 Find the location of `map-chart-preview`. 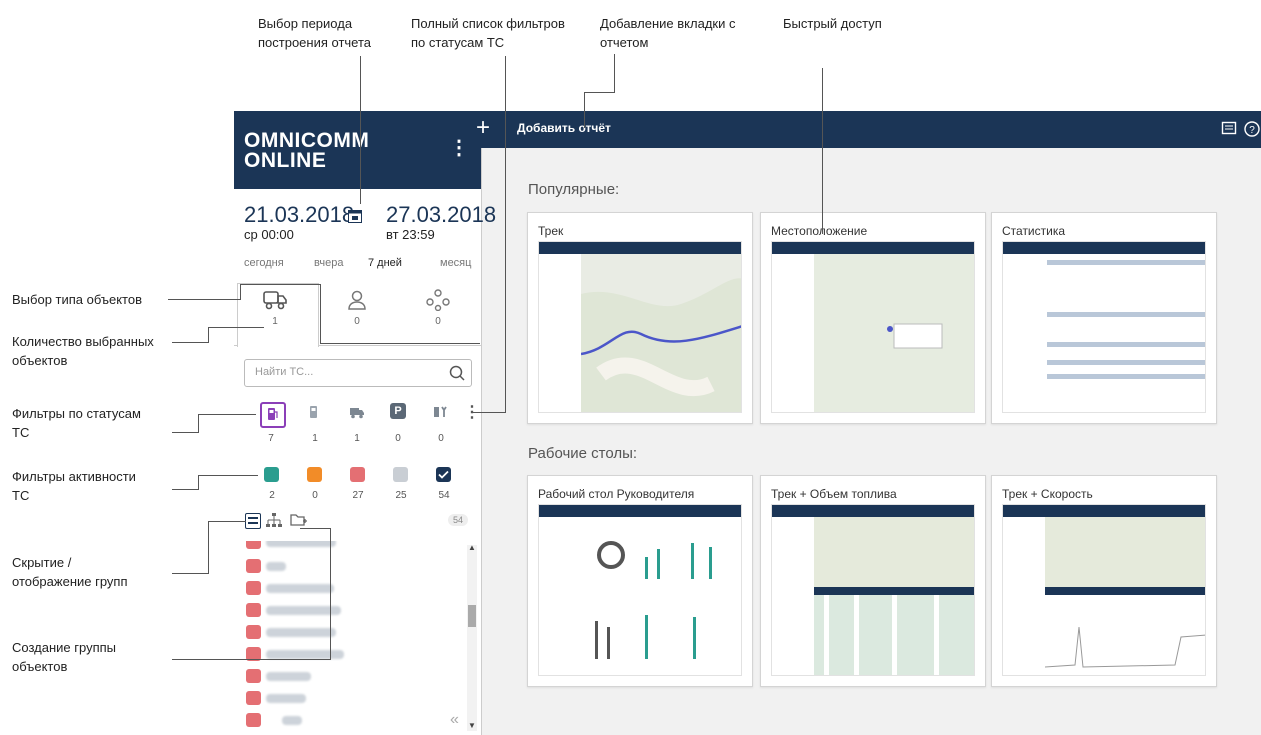

map-chart-preview is located at coordinates (1125, 596).